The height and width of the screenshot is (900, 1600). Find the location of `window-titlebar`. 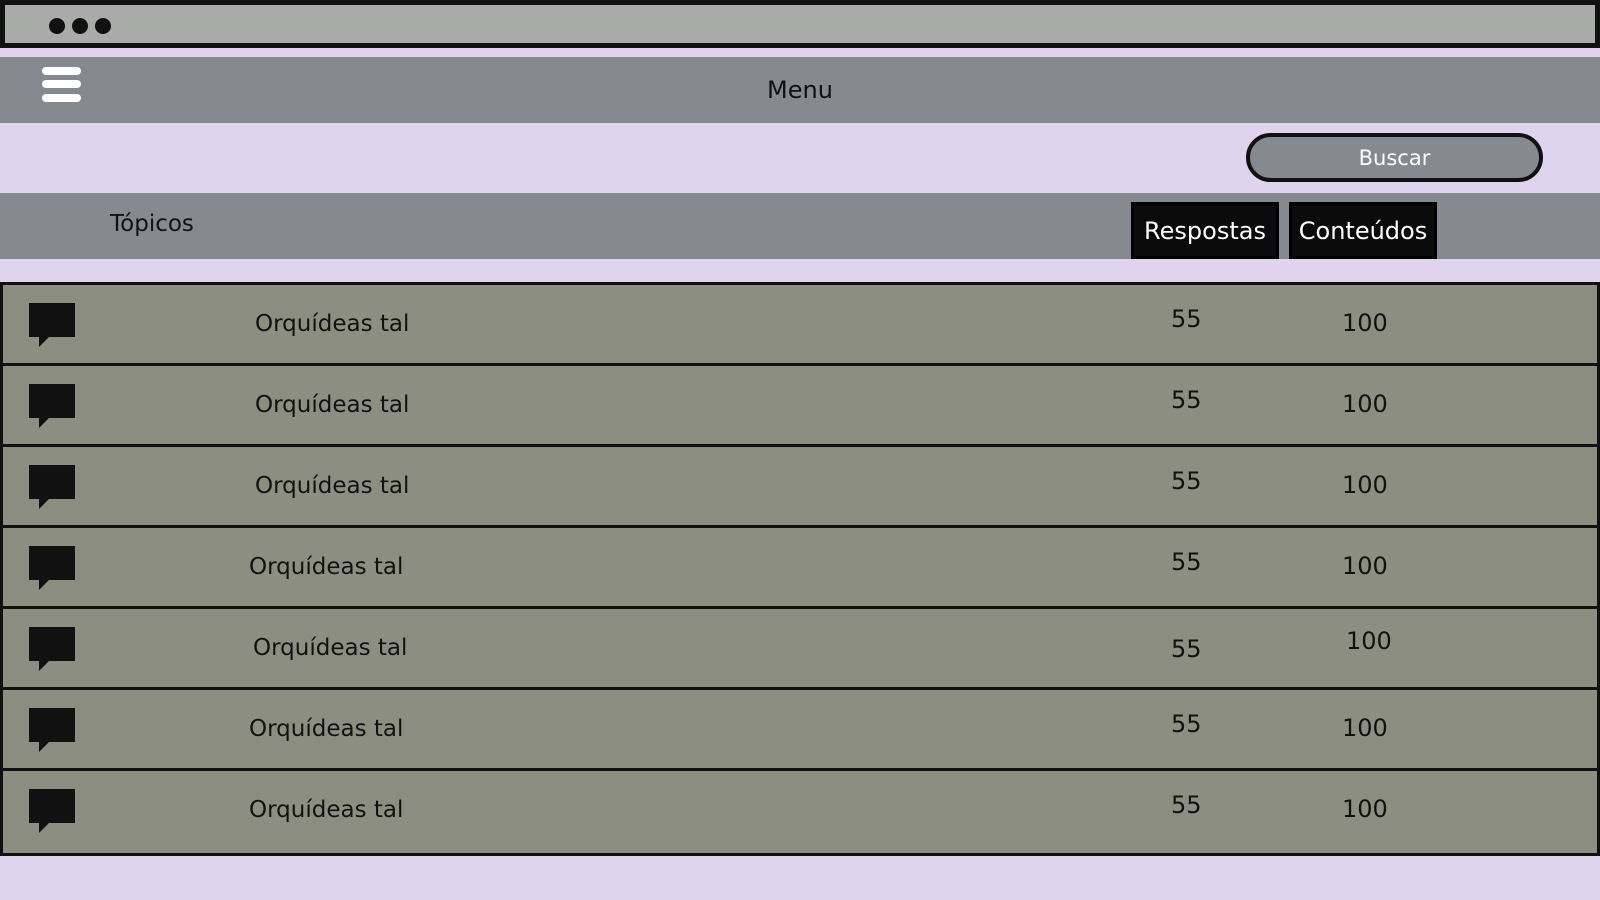

window-titlebar is located at coordinates (800, 24).